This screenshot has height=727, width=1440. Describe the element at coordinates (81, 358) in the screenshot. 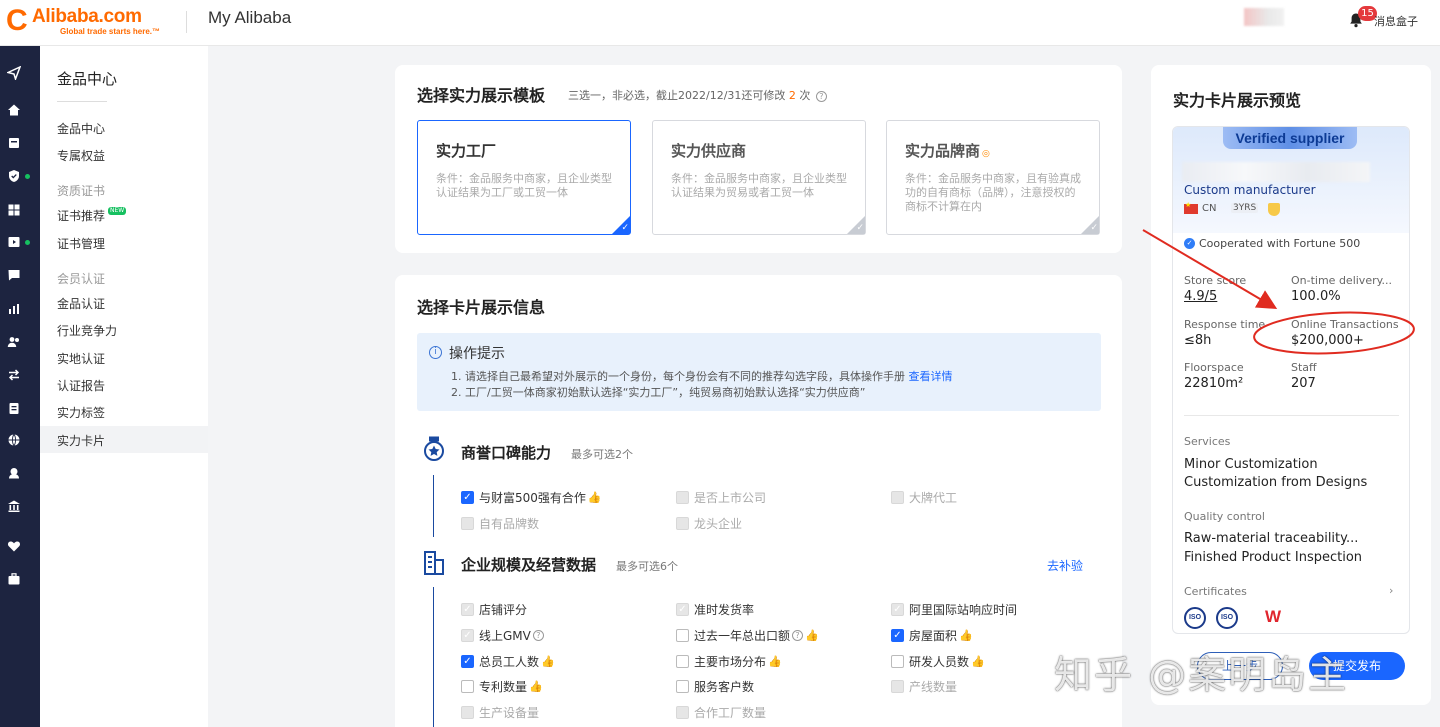

I see `sidebar-item-onsite-auth: 实地认证` at that location.